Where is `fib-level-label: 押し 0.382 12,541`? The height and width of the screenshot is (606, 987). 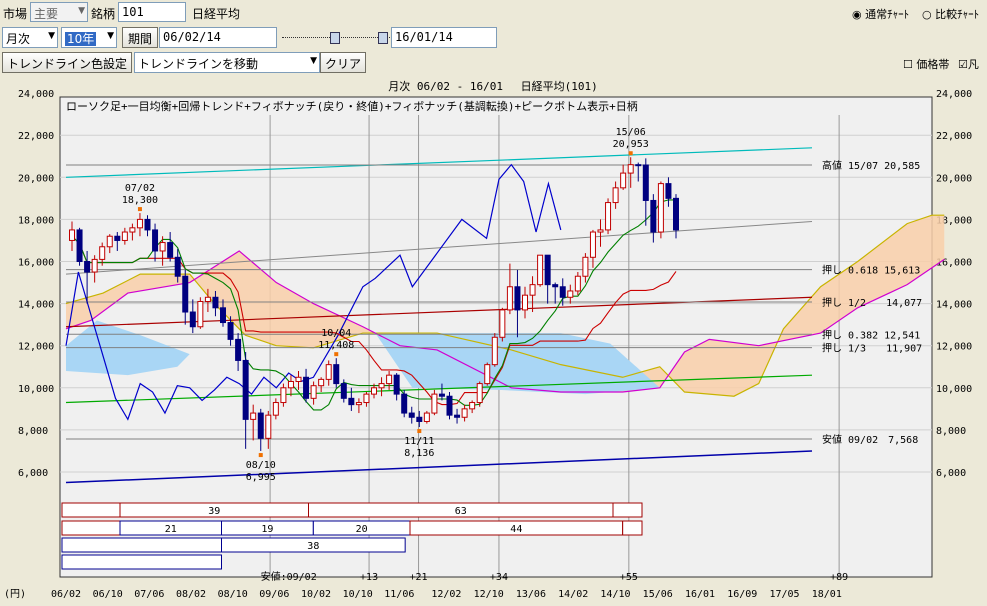 fib-level-label: 押し 0.382 12,541 is located at coordinates (871, 334).